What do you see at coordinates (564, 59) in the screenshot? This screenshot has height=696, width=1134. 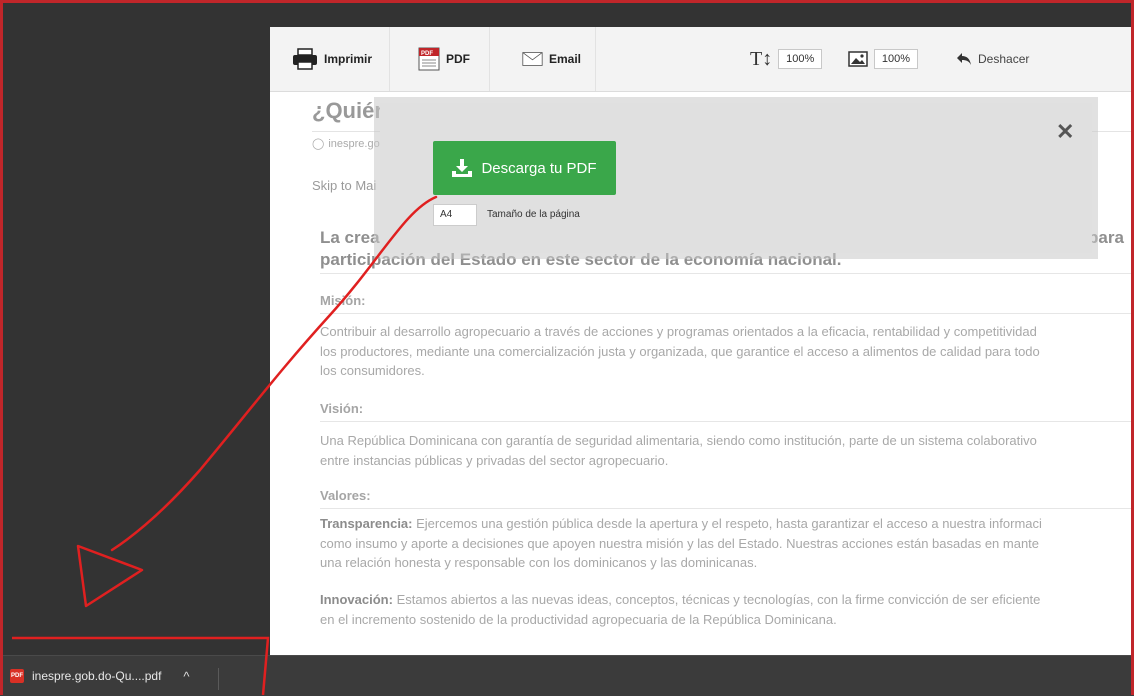 I see `email-label: Email` at bounding box center [564, 59].